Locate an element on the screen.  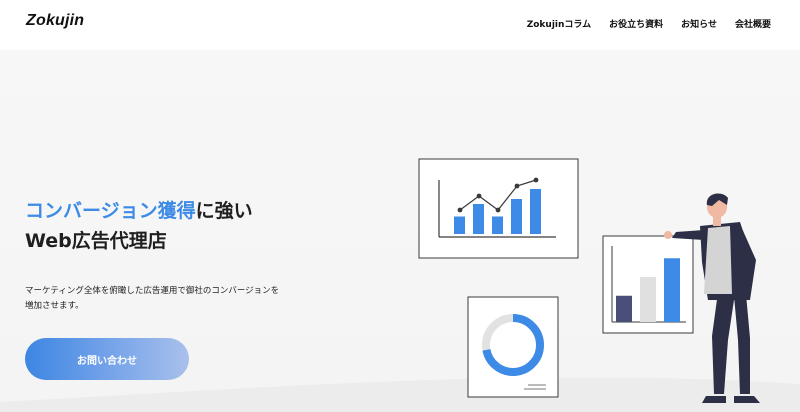
donut-chart-card is located at coordinates (513, 347).